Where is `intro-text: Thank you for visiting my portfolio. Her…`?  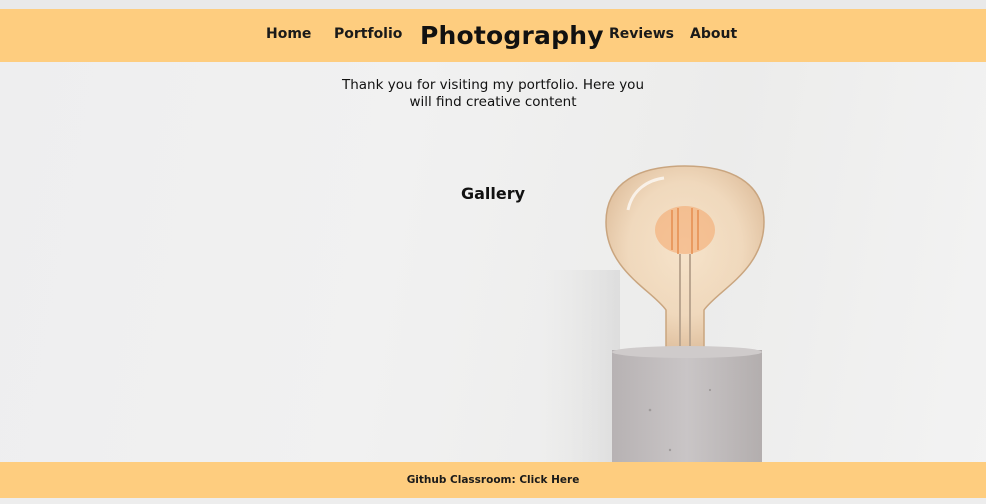
intro-text: Thank you for visiting my portfolio. Her… is located at coordinates (493, 94).